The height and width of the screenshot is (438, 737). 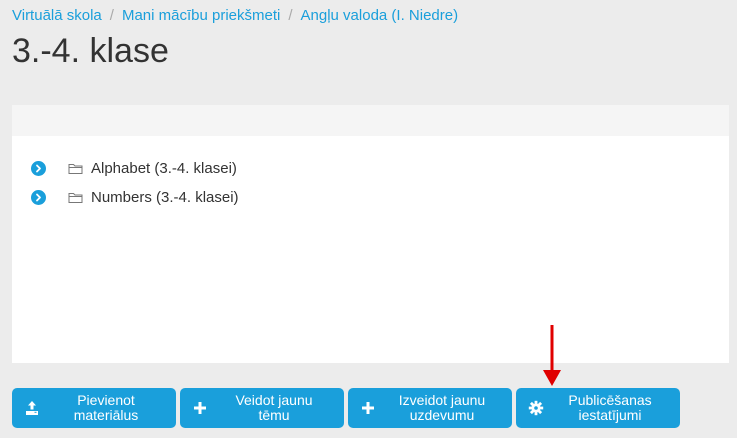 What do you see at coordinates (534, 408) in the screenshot?
I see `gear-icon` at bounding box center [534, 408].